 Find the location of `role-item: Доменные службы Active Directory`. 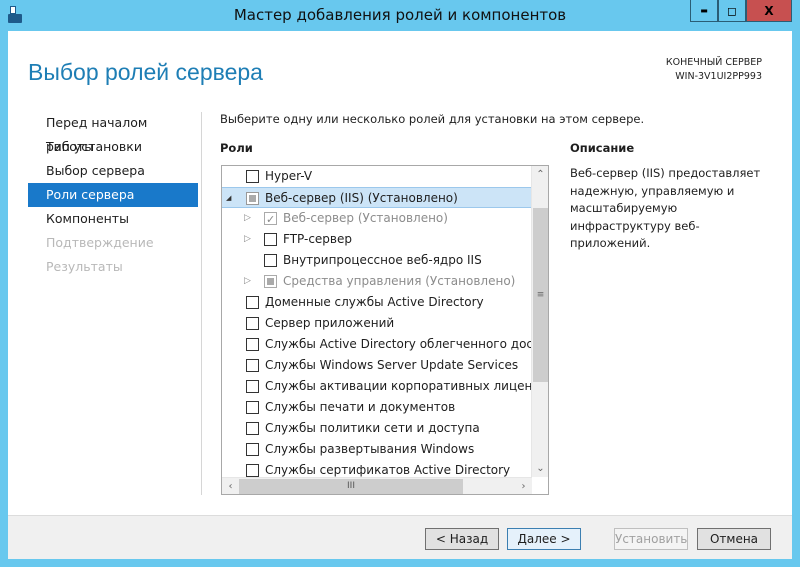

role-item: Доменные службы Active Directory is located at coordinates (377, 302).